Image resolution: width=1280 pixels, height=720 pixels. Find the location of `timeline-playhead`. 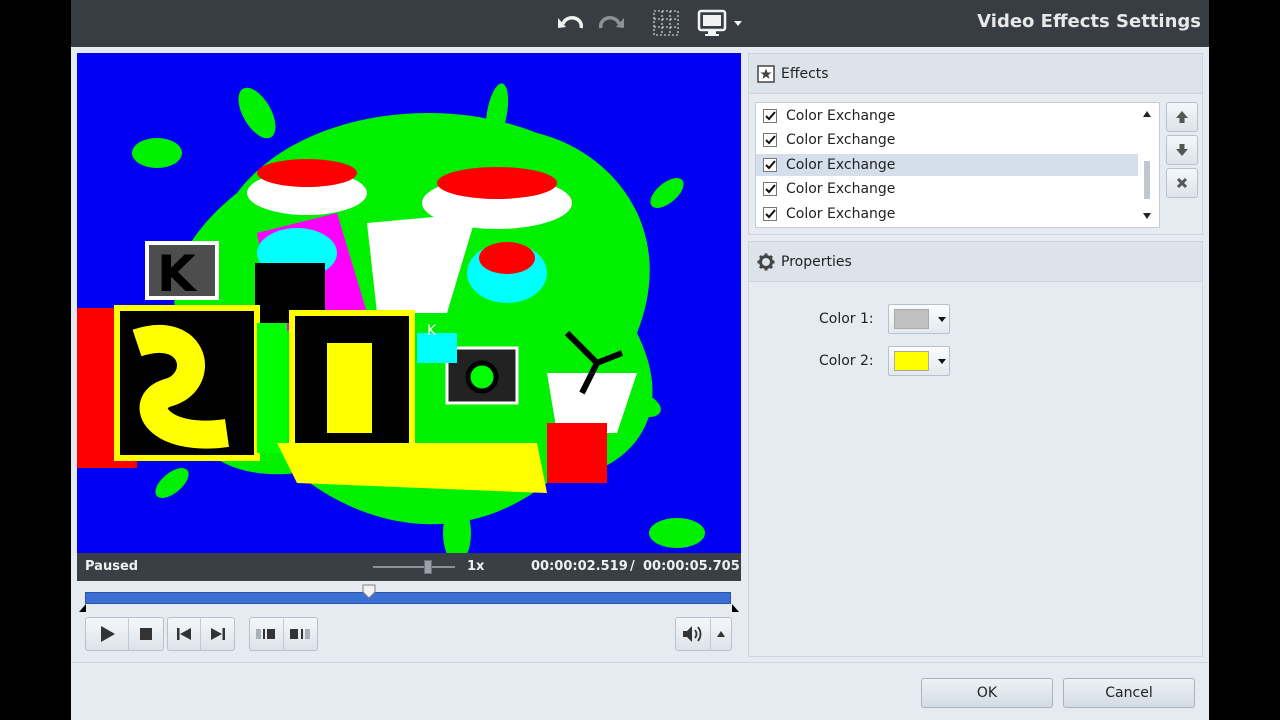

timeline-playhead is located at coordinates (369, 592).